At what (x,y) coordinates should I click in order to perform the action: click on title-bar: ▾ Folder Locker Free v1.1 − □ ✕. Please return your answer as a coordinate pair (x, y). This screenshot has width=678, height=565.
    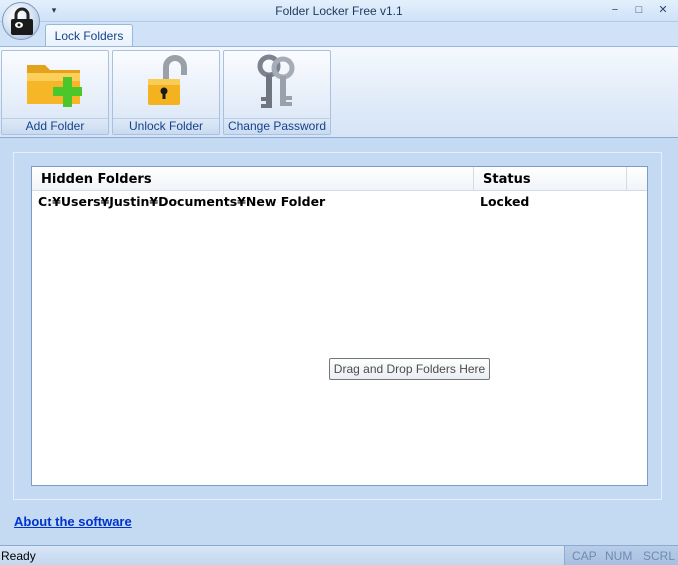
    Looking at the image, I should click on (339, 11).